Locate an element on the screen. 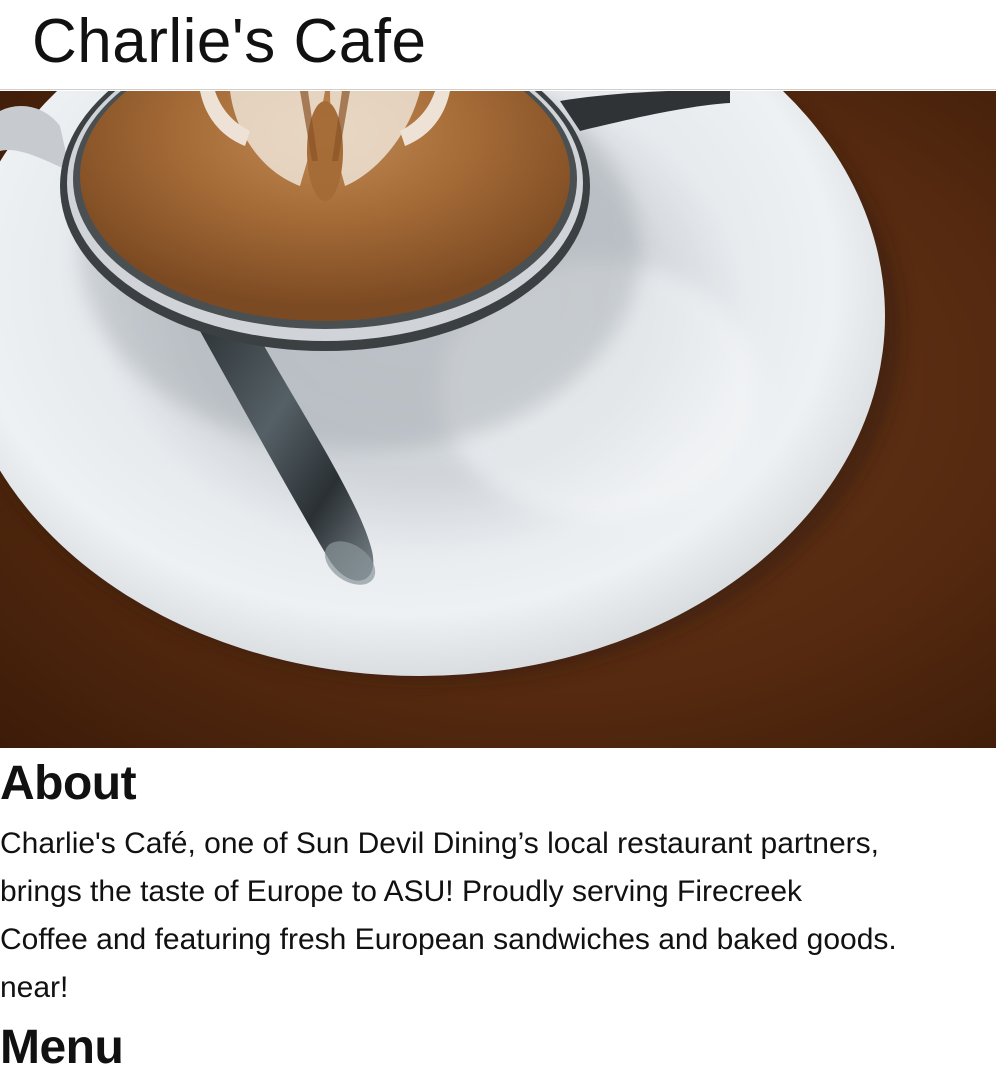  site-title: Charlie's Cafe is located at coordinates (229, 42).